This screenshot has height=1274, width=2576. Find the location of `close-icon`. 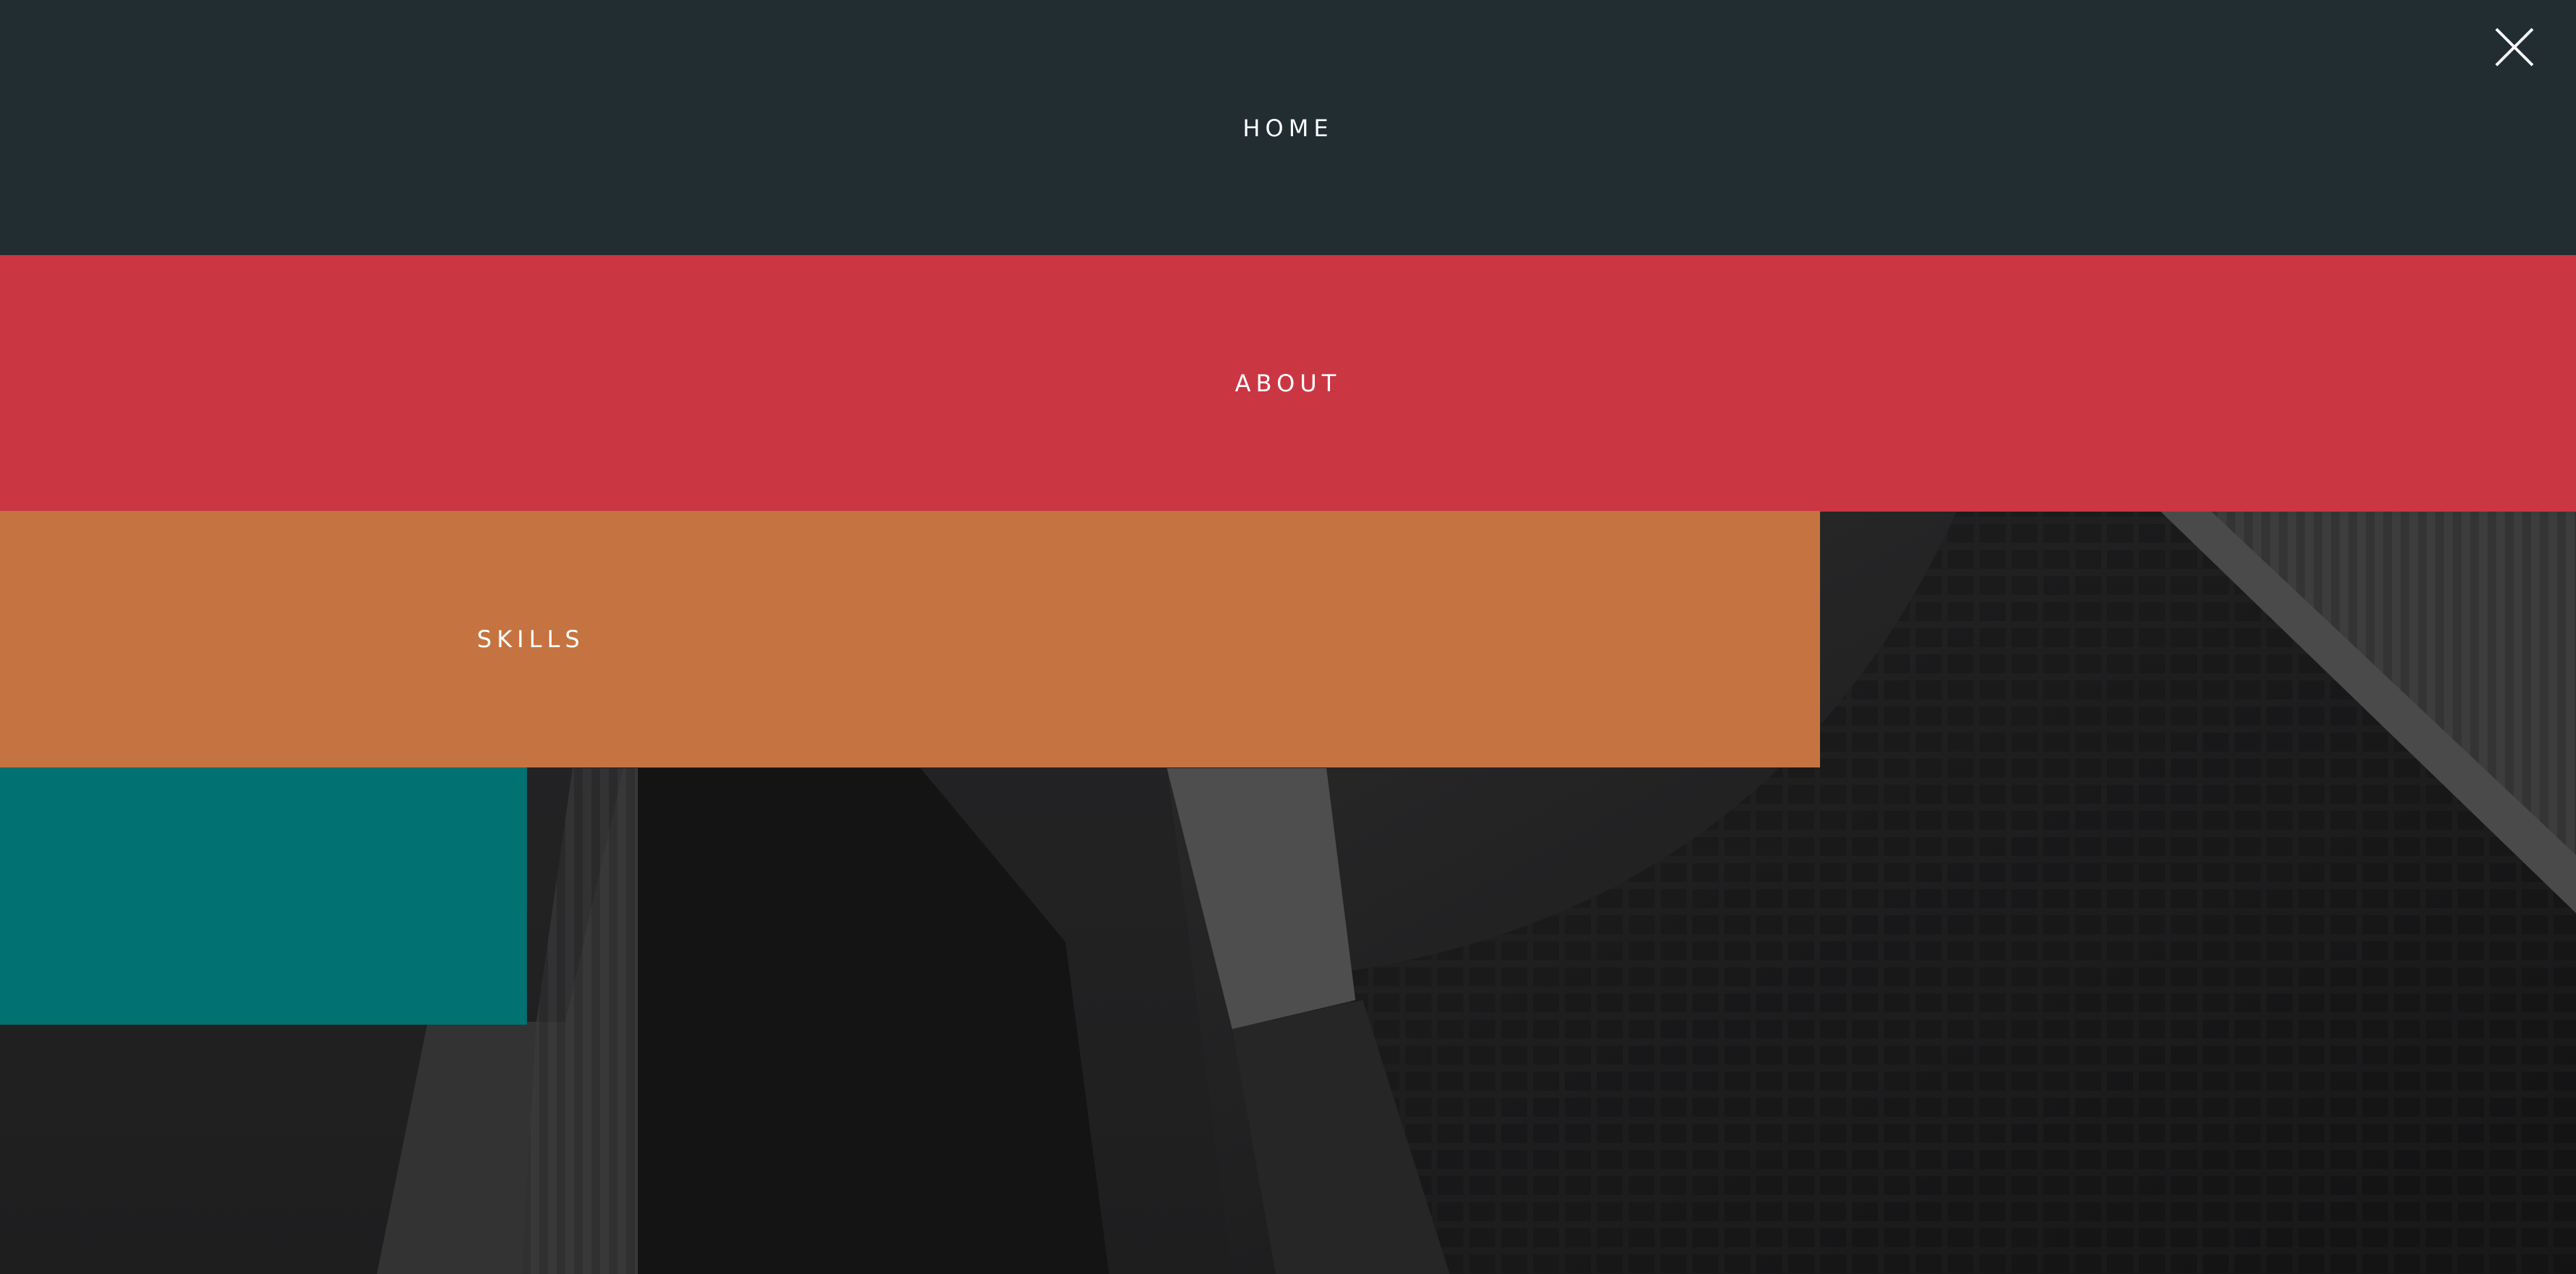

close-icon is located at coordinates (2514, 47).